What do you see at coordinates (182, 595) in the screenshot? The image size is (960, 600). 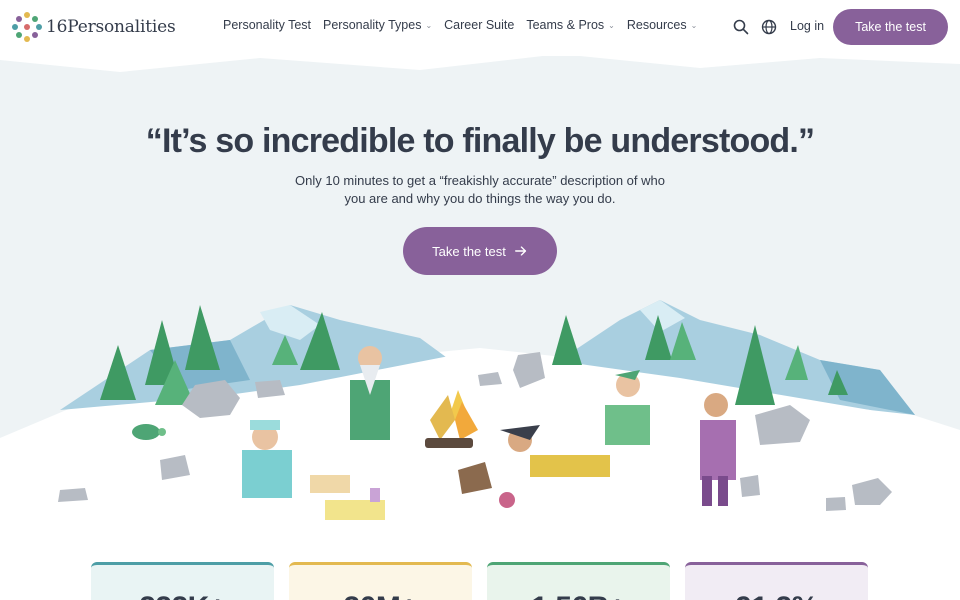 I see `stat-value: 222K+` at bounding box center [182, 595].